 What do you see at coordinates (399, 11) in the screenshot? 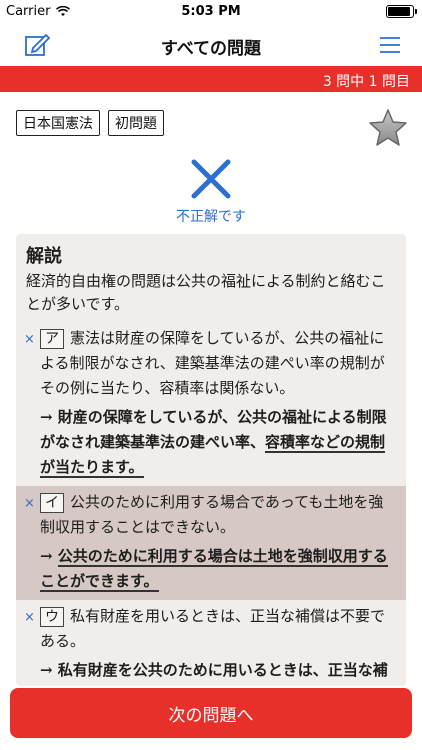
I see `battery-fill` at bounding box center [399, 11].